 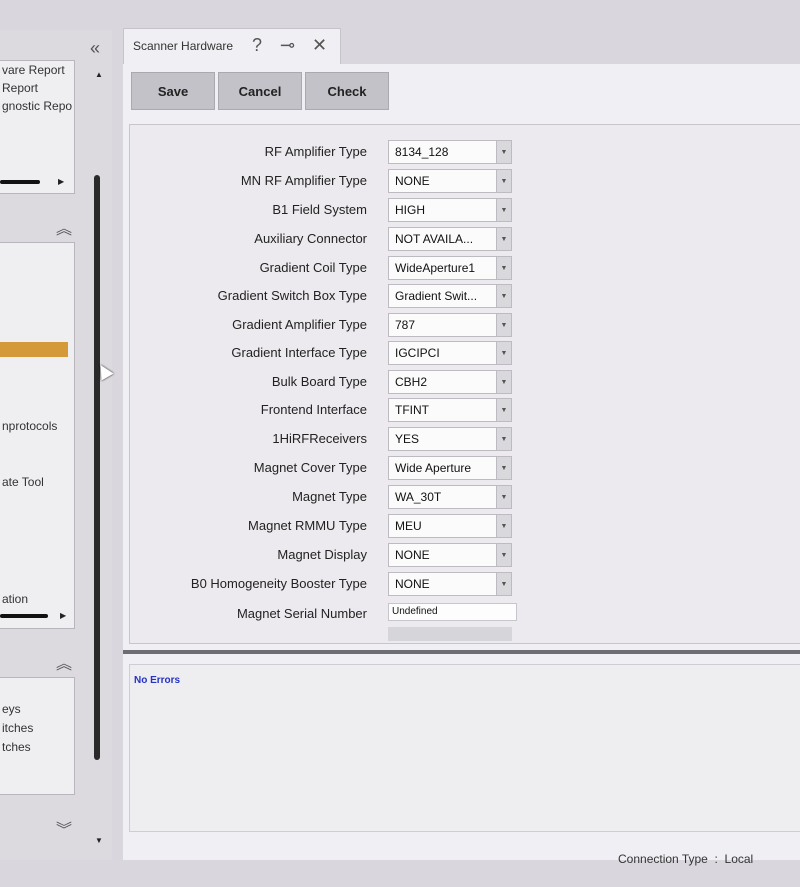 What do you see at coordinates (739, 859) in the screenshot?
I see `connection-type-value: Local` at bounding box center [739, 859].